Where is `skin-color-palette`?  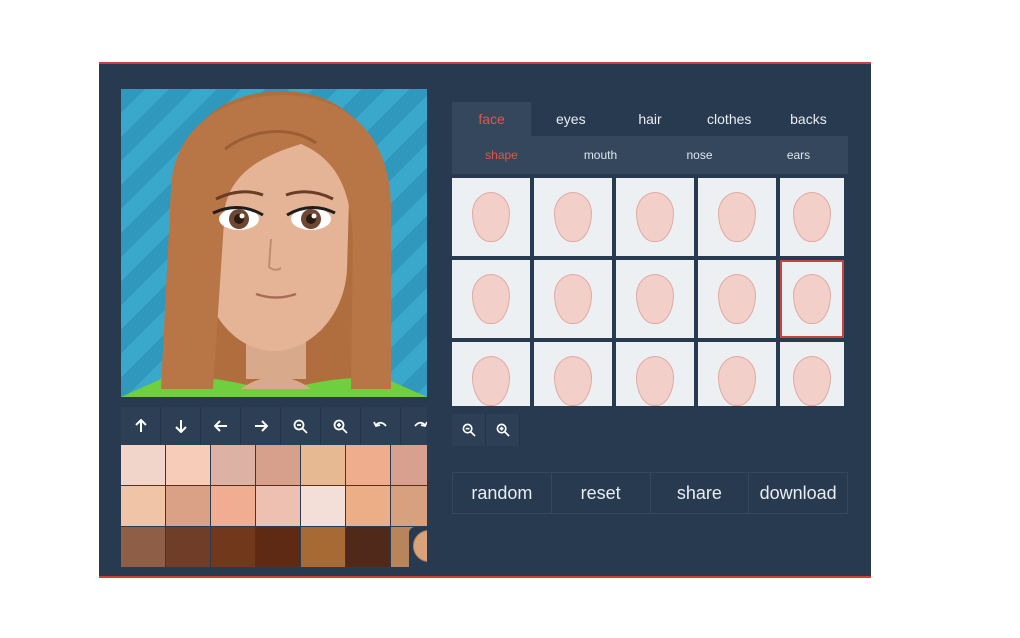
skin-color-palette is located at coordinates (274, 506).